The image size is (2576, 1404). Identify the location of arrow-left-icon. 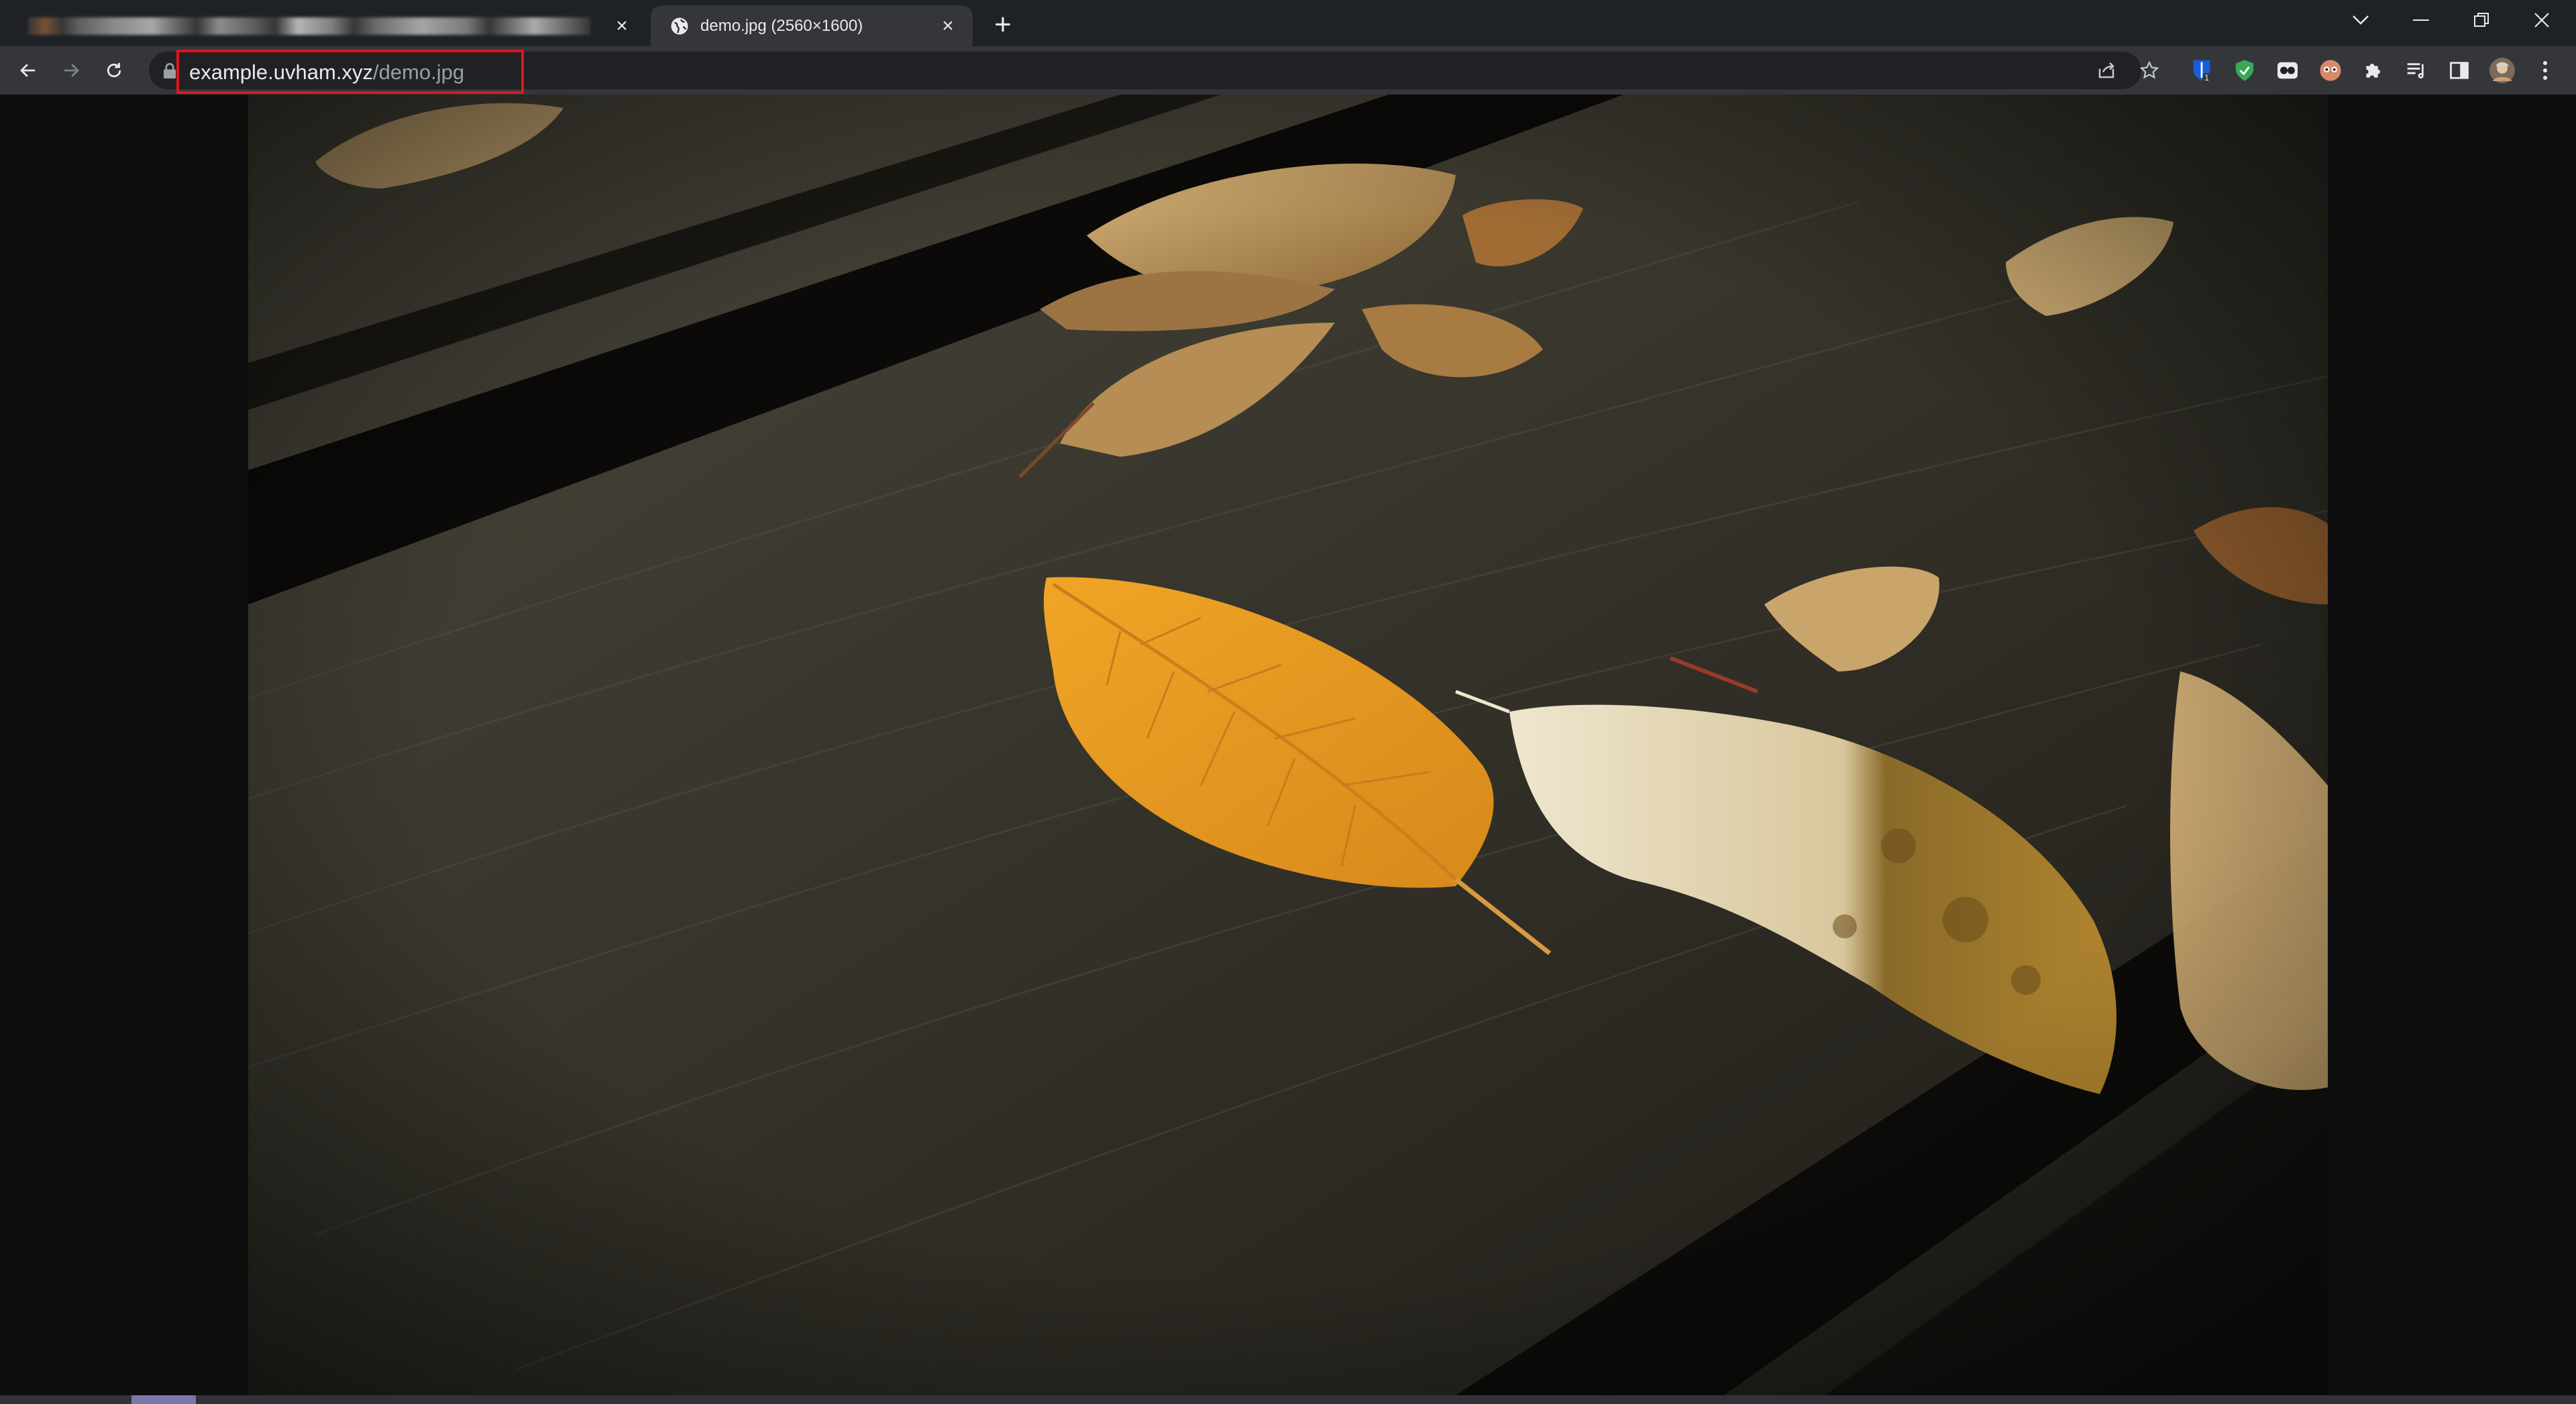
(27, 70).